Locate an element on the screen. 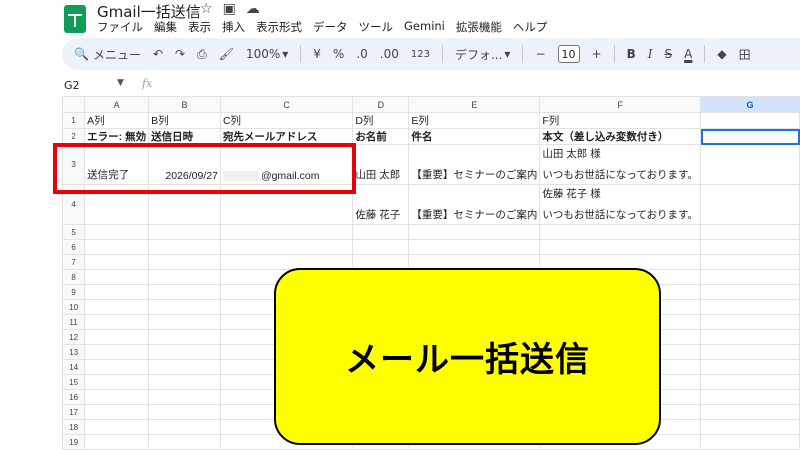  row-header: 6 is located at coordinates (74, 247).